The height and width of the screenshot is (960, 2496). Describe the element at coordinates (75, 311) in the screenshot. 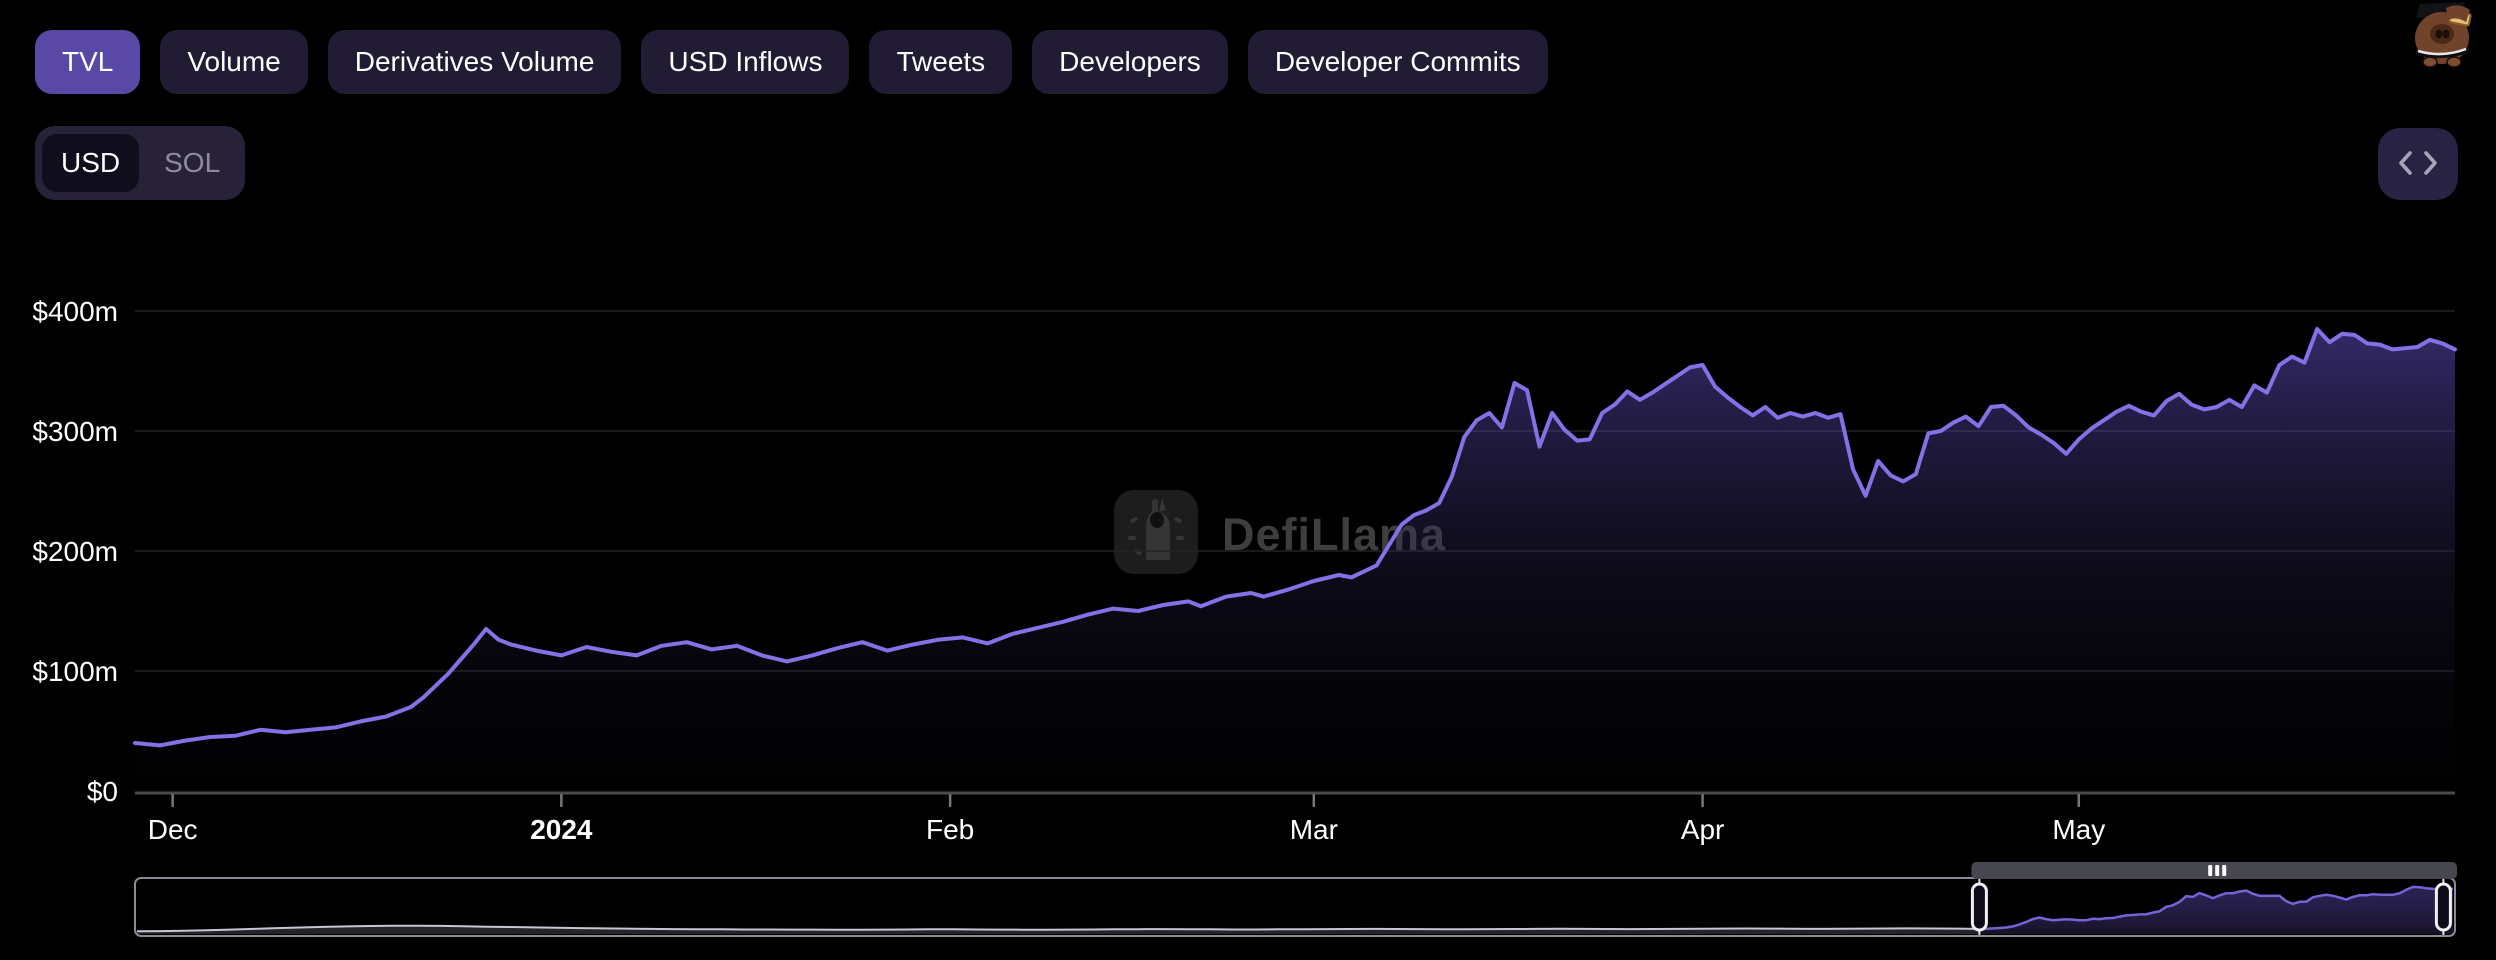

I see `y-axis-label: $400m` at that location.